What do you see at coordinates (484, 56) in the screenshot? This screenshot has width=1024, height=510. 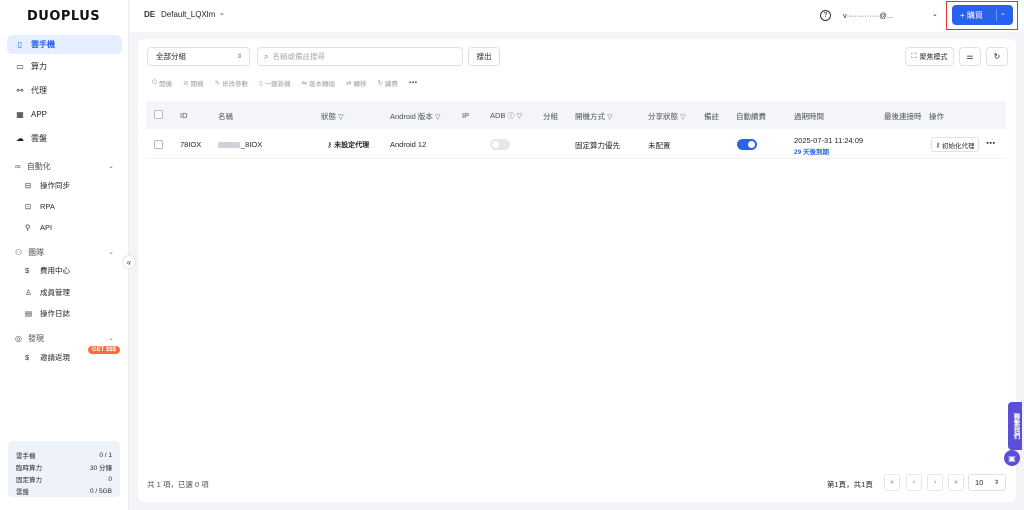 I see `search-button: 搜出` at bounding box center [484, 56].